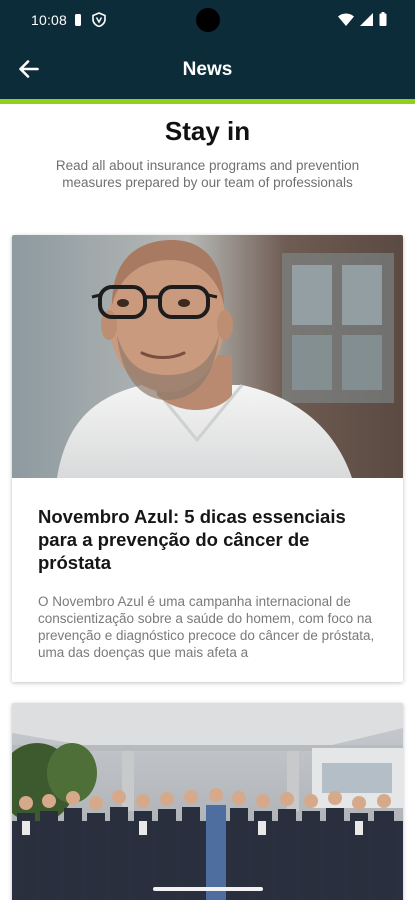  I want to click on header-accent-line, so click(207, 101).